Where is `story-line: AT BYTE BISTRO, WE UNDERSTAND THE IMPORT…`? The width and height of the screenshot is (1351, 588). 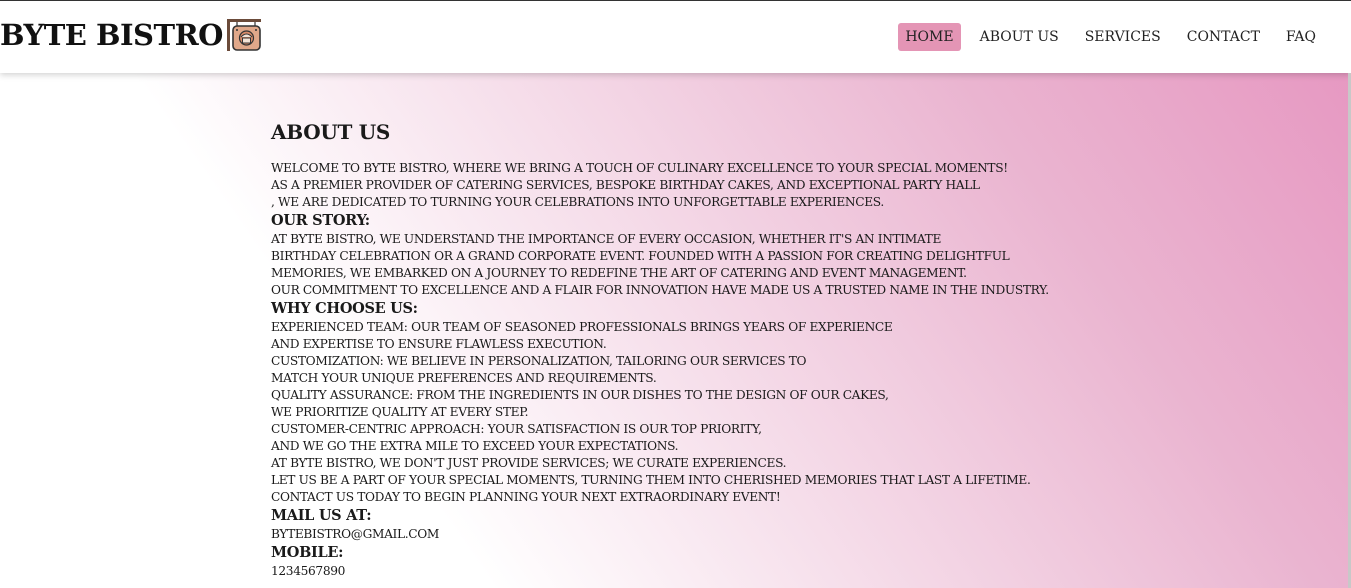
story-line: AT BYTE BISTRO, WE UNDERSTAND THE IMPORT… is located at coordinates (606, 239).